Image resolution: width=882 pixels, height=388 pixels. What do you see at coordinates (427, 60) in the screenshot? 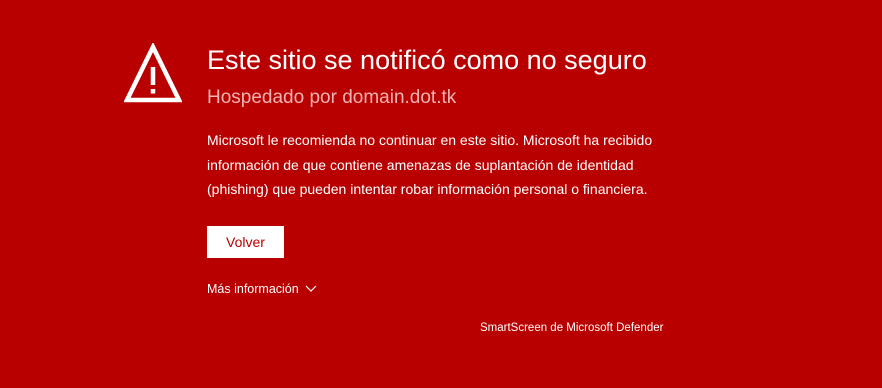
I see `page-title: Este sitio se notificó como no seguro` at bounding box center [427, 60].